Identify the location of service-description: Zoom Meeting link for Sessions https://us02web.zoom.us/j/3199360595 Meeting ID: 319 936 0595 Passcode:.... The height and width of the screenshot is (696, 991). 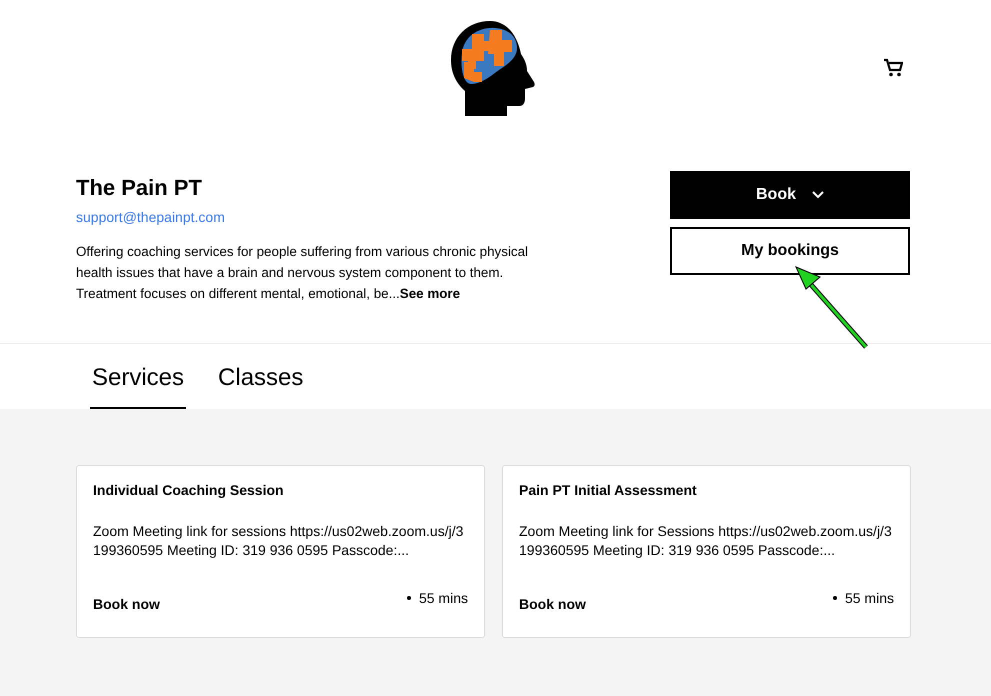
(706, 541).